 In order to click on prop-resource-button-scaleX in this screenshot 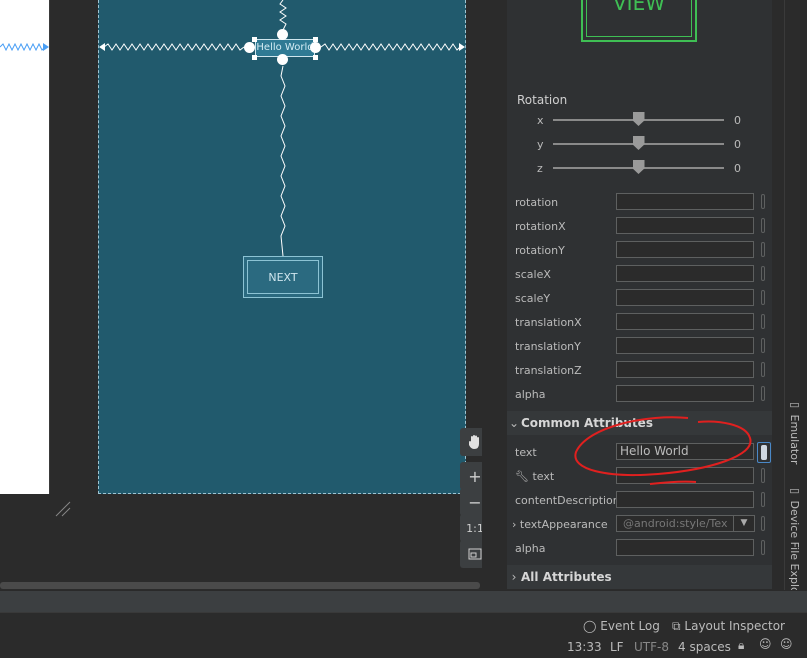, I will do `click(763, 273)`.